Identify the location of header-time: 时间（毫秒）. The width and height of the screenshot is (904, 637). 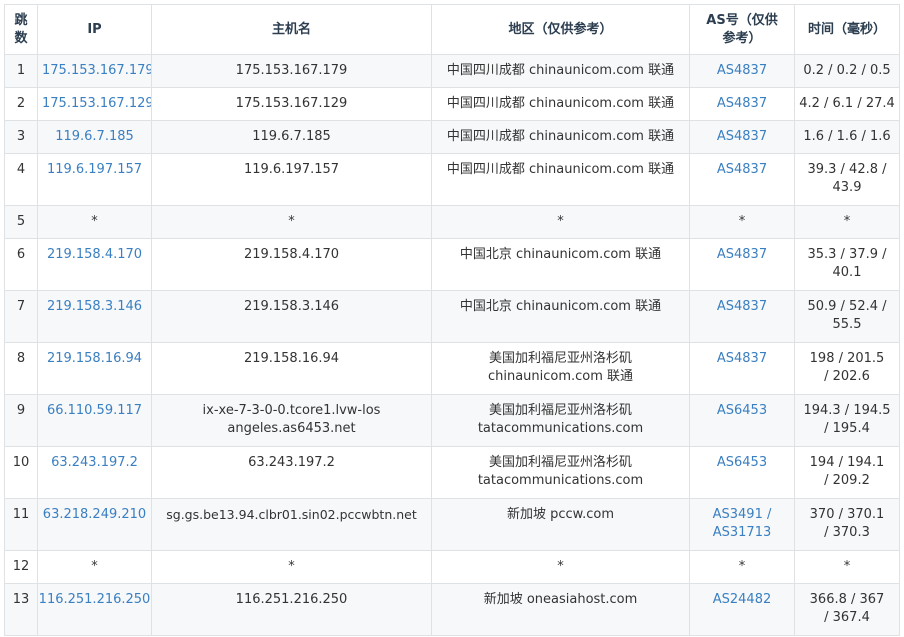
(847, 29).